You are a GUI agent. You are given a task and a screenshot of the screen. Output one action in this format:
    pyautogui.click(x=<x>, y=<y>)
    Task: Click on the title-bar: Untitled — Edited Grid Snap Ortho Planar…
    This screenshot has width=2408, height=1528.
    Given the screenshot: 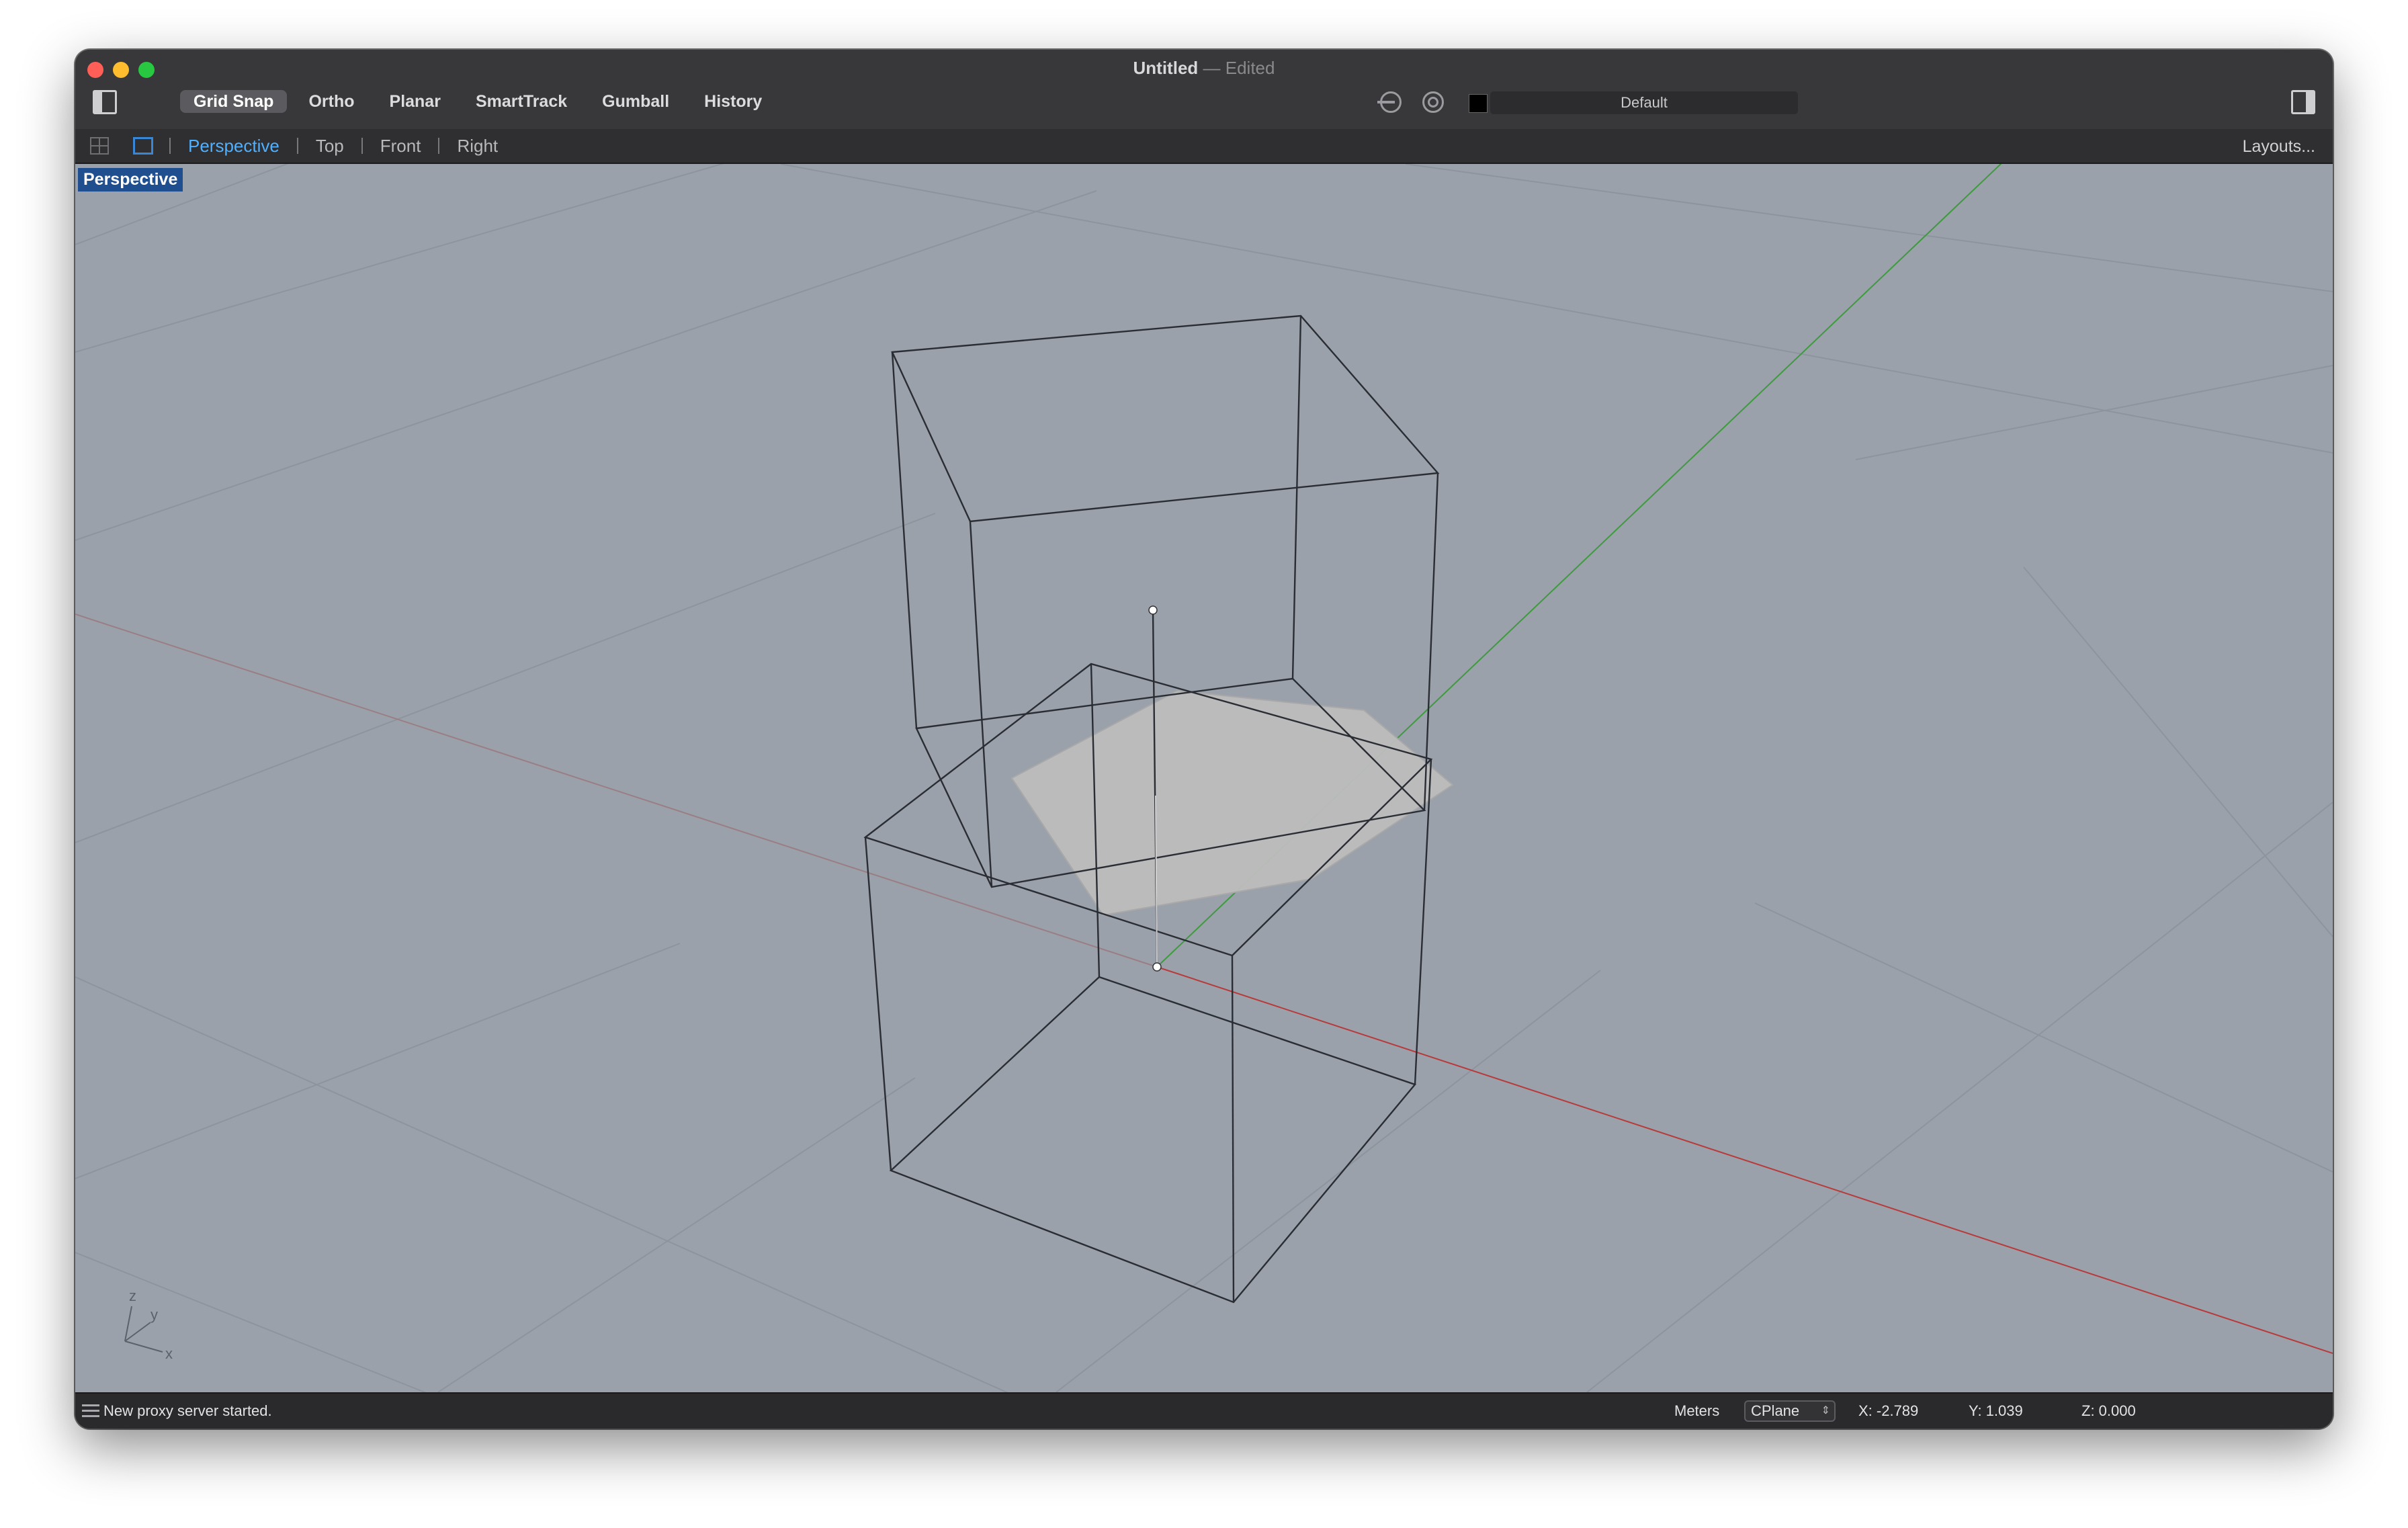 What is the action you would take?
    pyautogui.click(x=1204, y=90)
    